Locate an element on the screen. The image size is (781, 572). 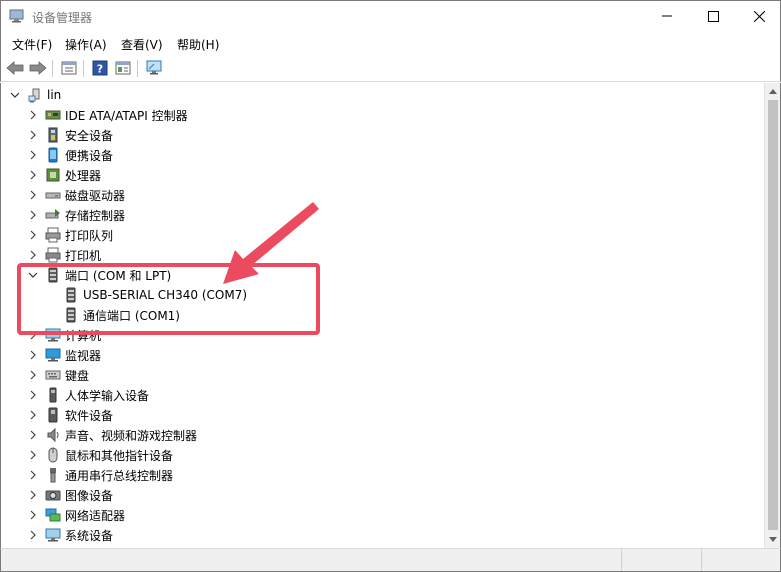
tree-item: 图像设备 is located at coordinates (70, 495).